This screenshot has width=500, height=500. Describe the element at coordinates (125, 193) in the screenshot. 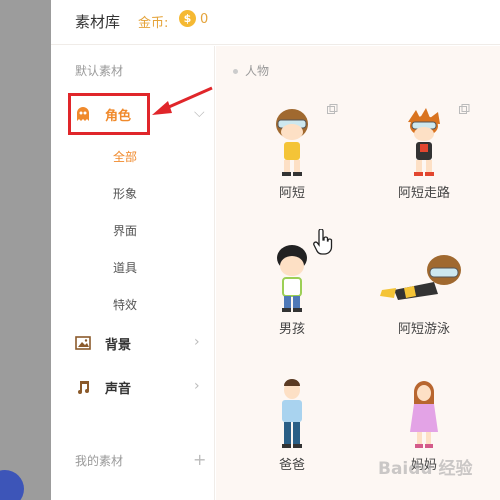

I see `subitem-image: 形象` at that location.